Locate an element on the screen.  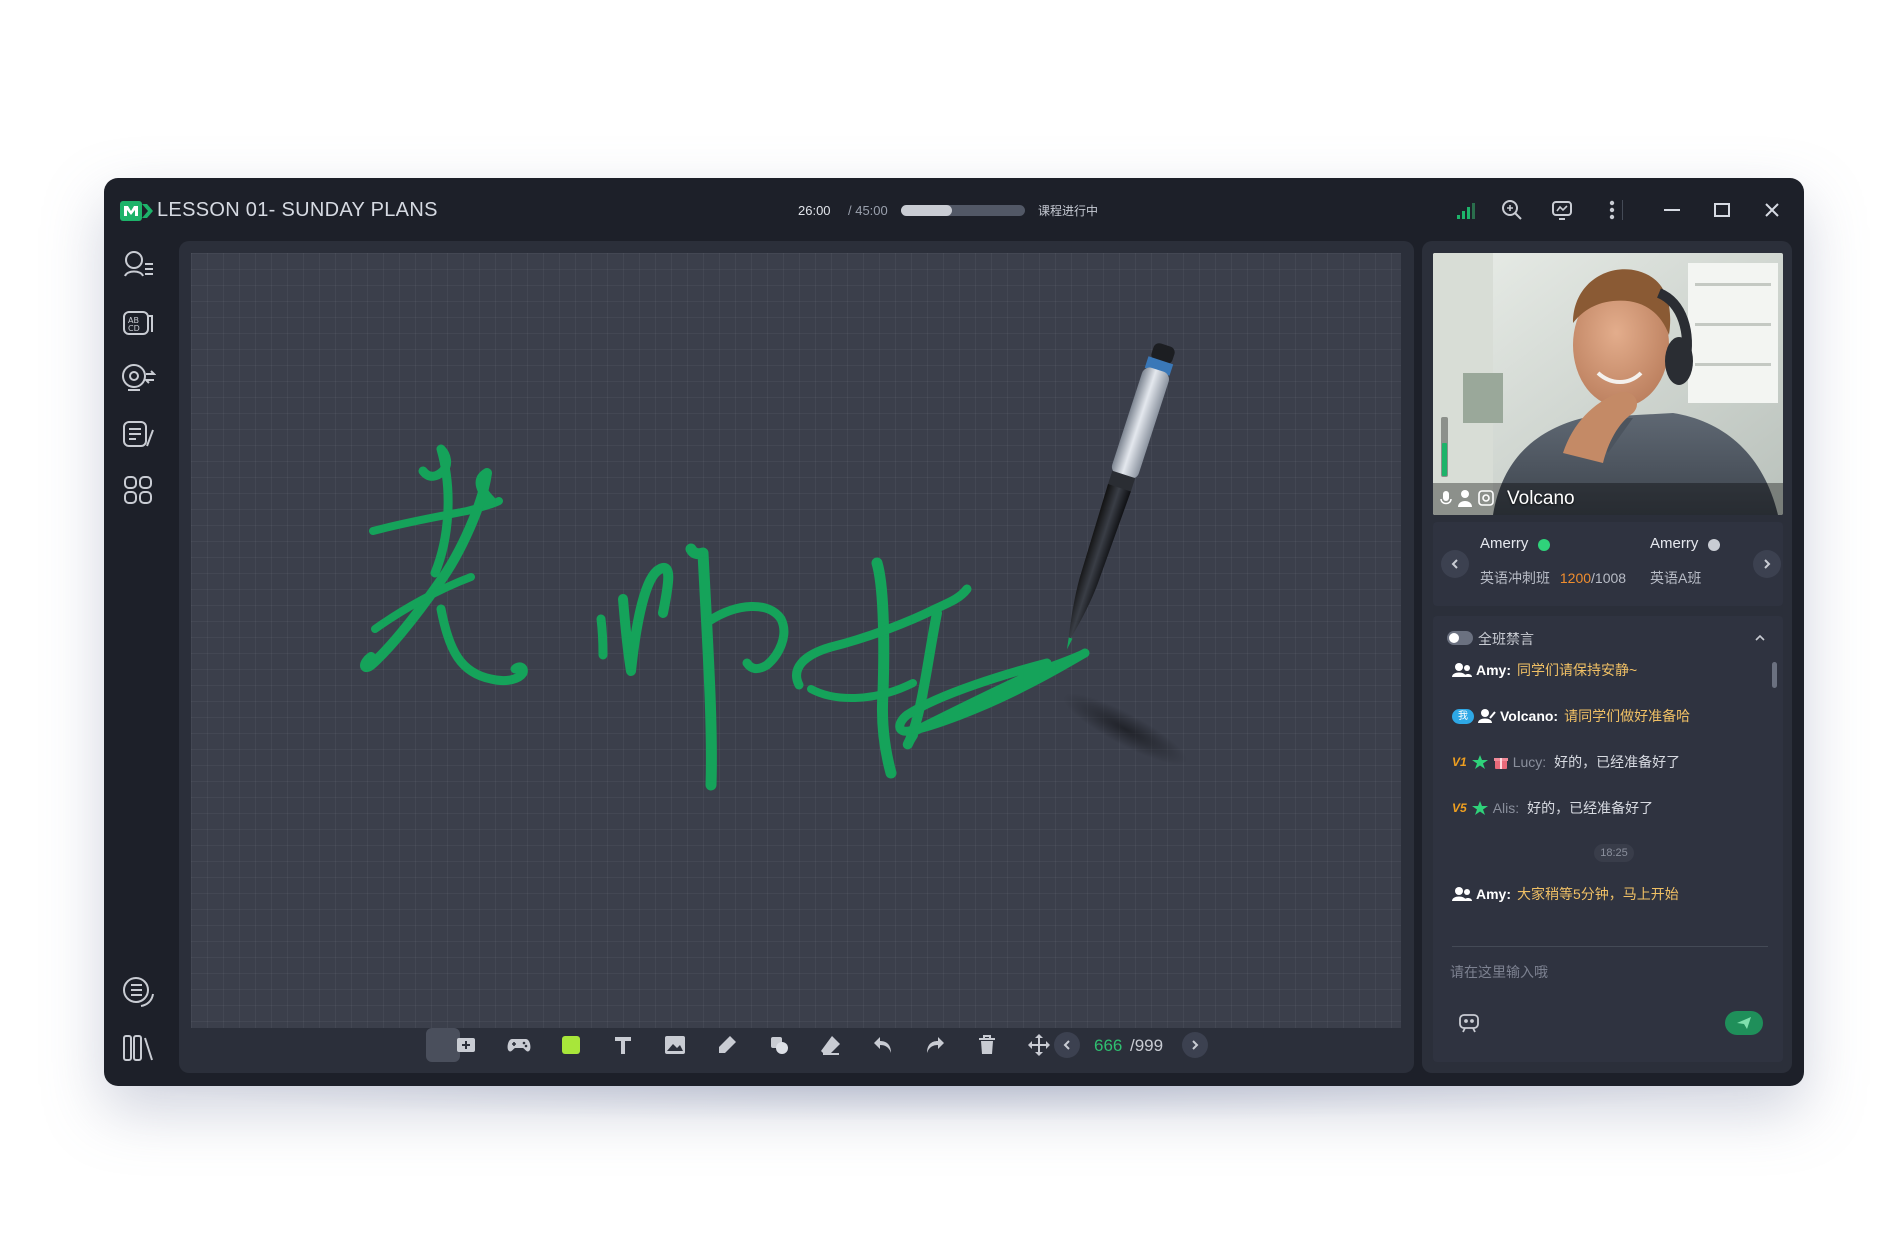
app-logo-icon is located at coordinates (136, 211).